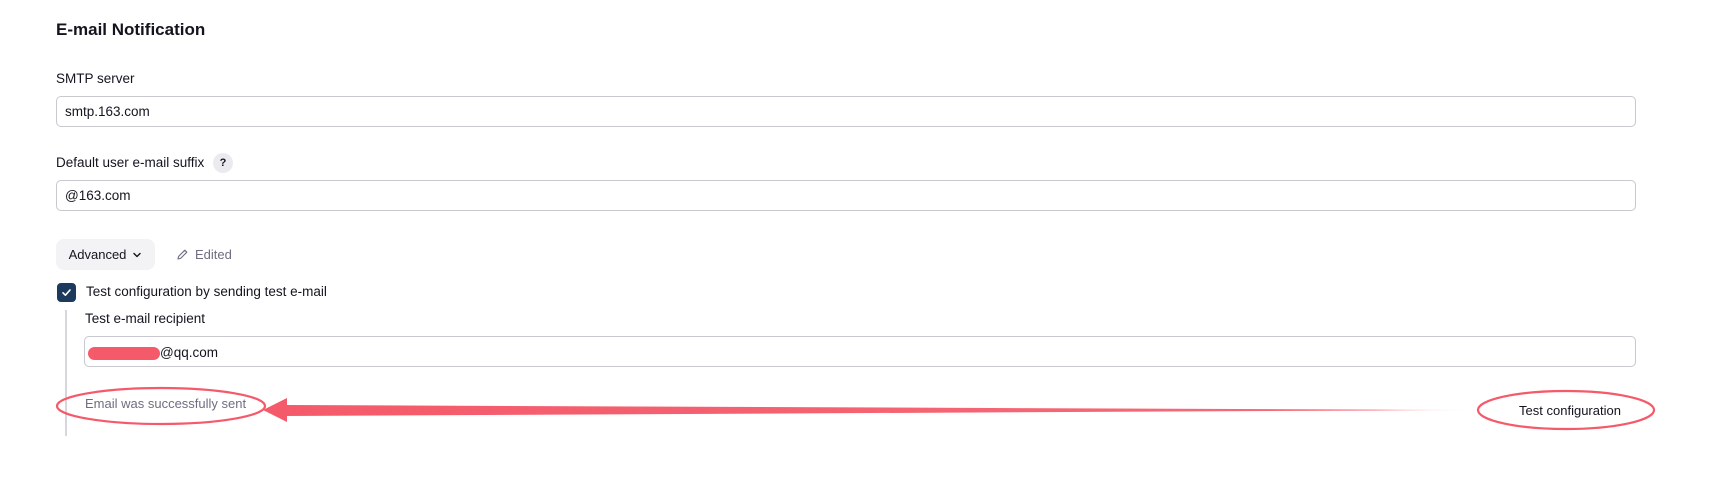 Image resolution: width=1736 pixels, height=479 pixels. Describe the element at coordinates (1570, 411) in the screenshot. I see `test-configuration-button: Test configuration` at that location.